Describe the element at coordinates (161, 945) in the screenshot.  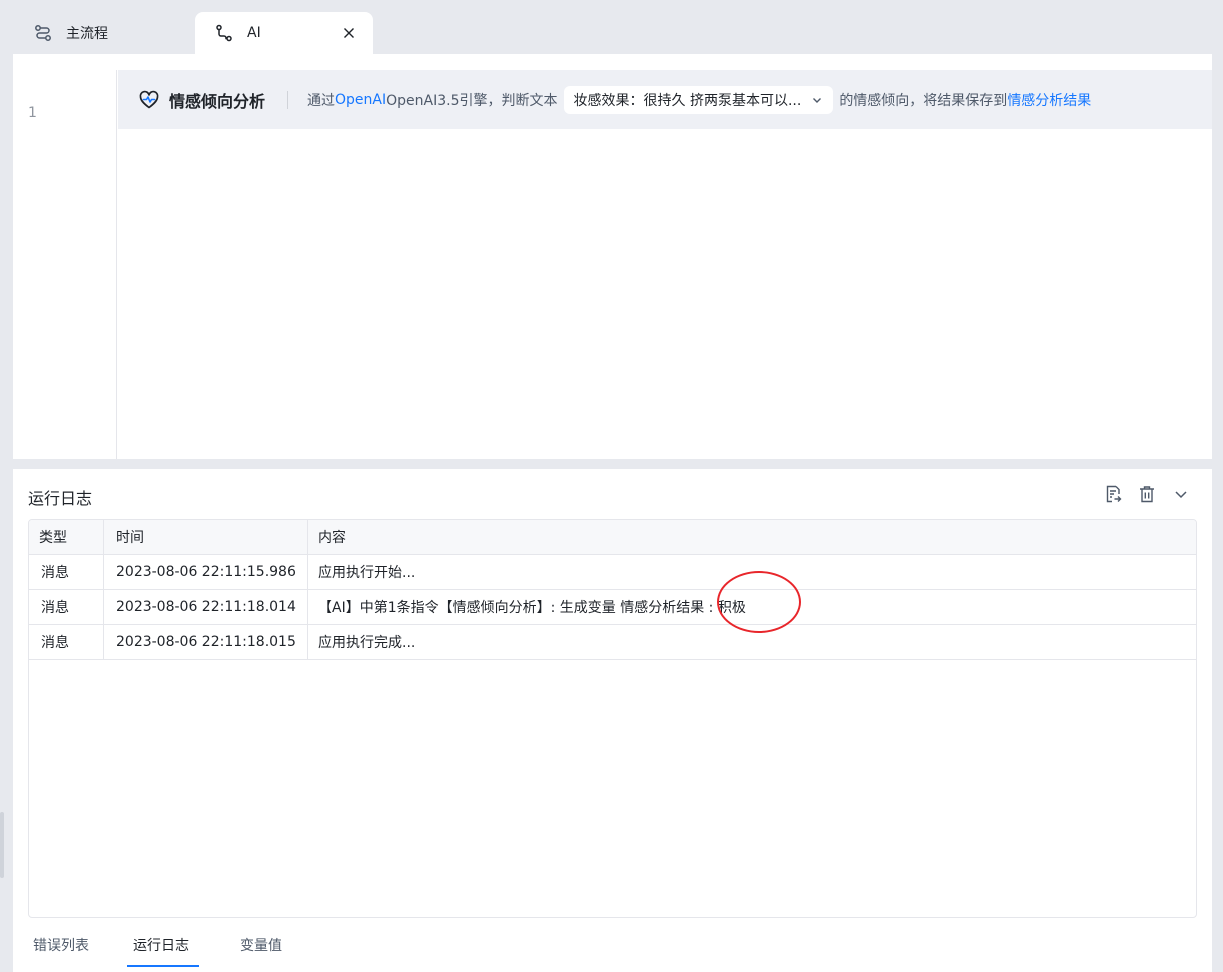
I see `tab-run-log: 运行日志` at that location.